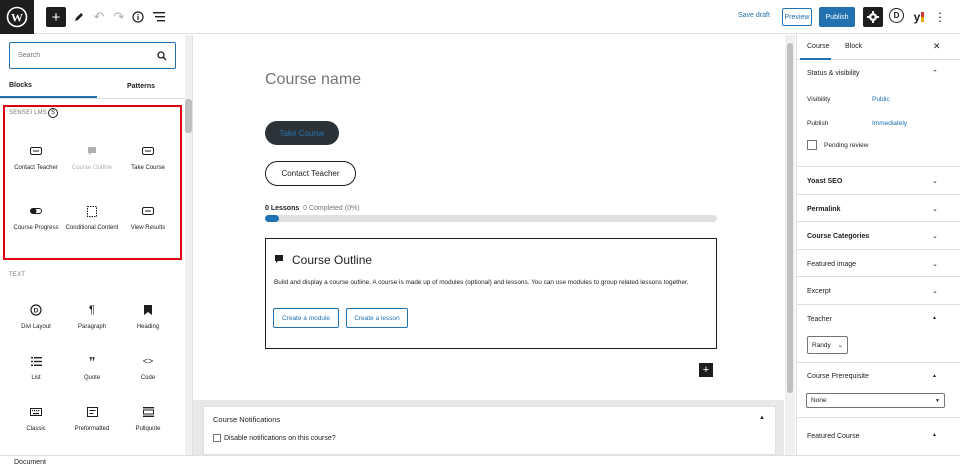 This screenshot has height=469, width=960. I want to click on status-visibility-title: Status & visibility, so click(833, 73).